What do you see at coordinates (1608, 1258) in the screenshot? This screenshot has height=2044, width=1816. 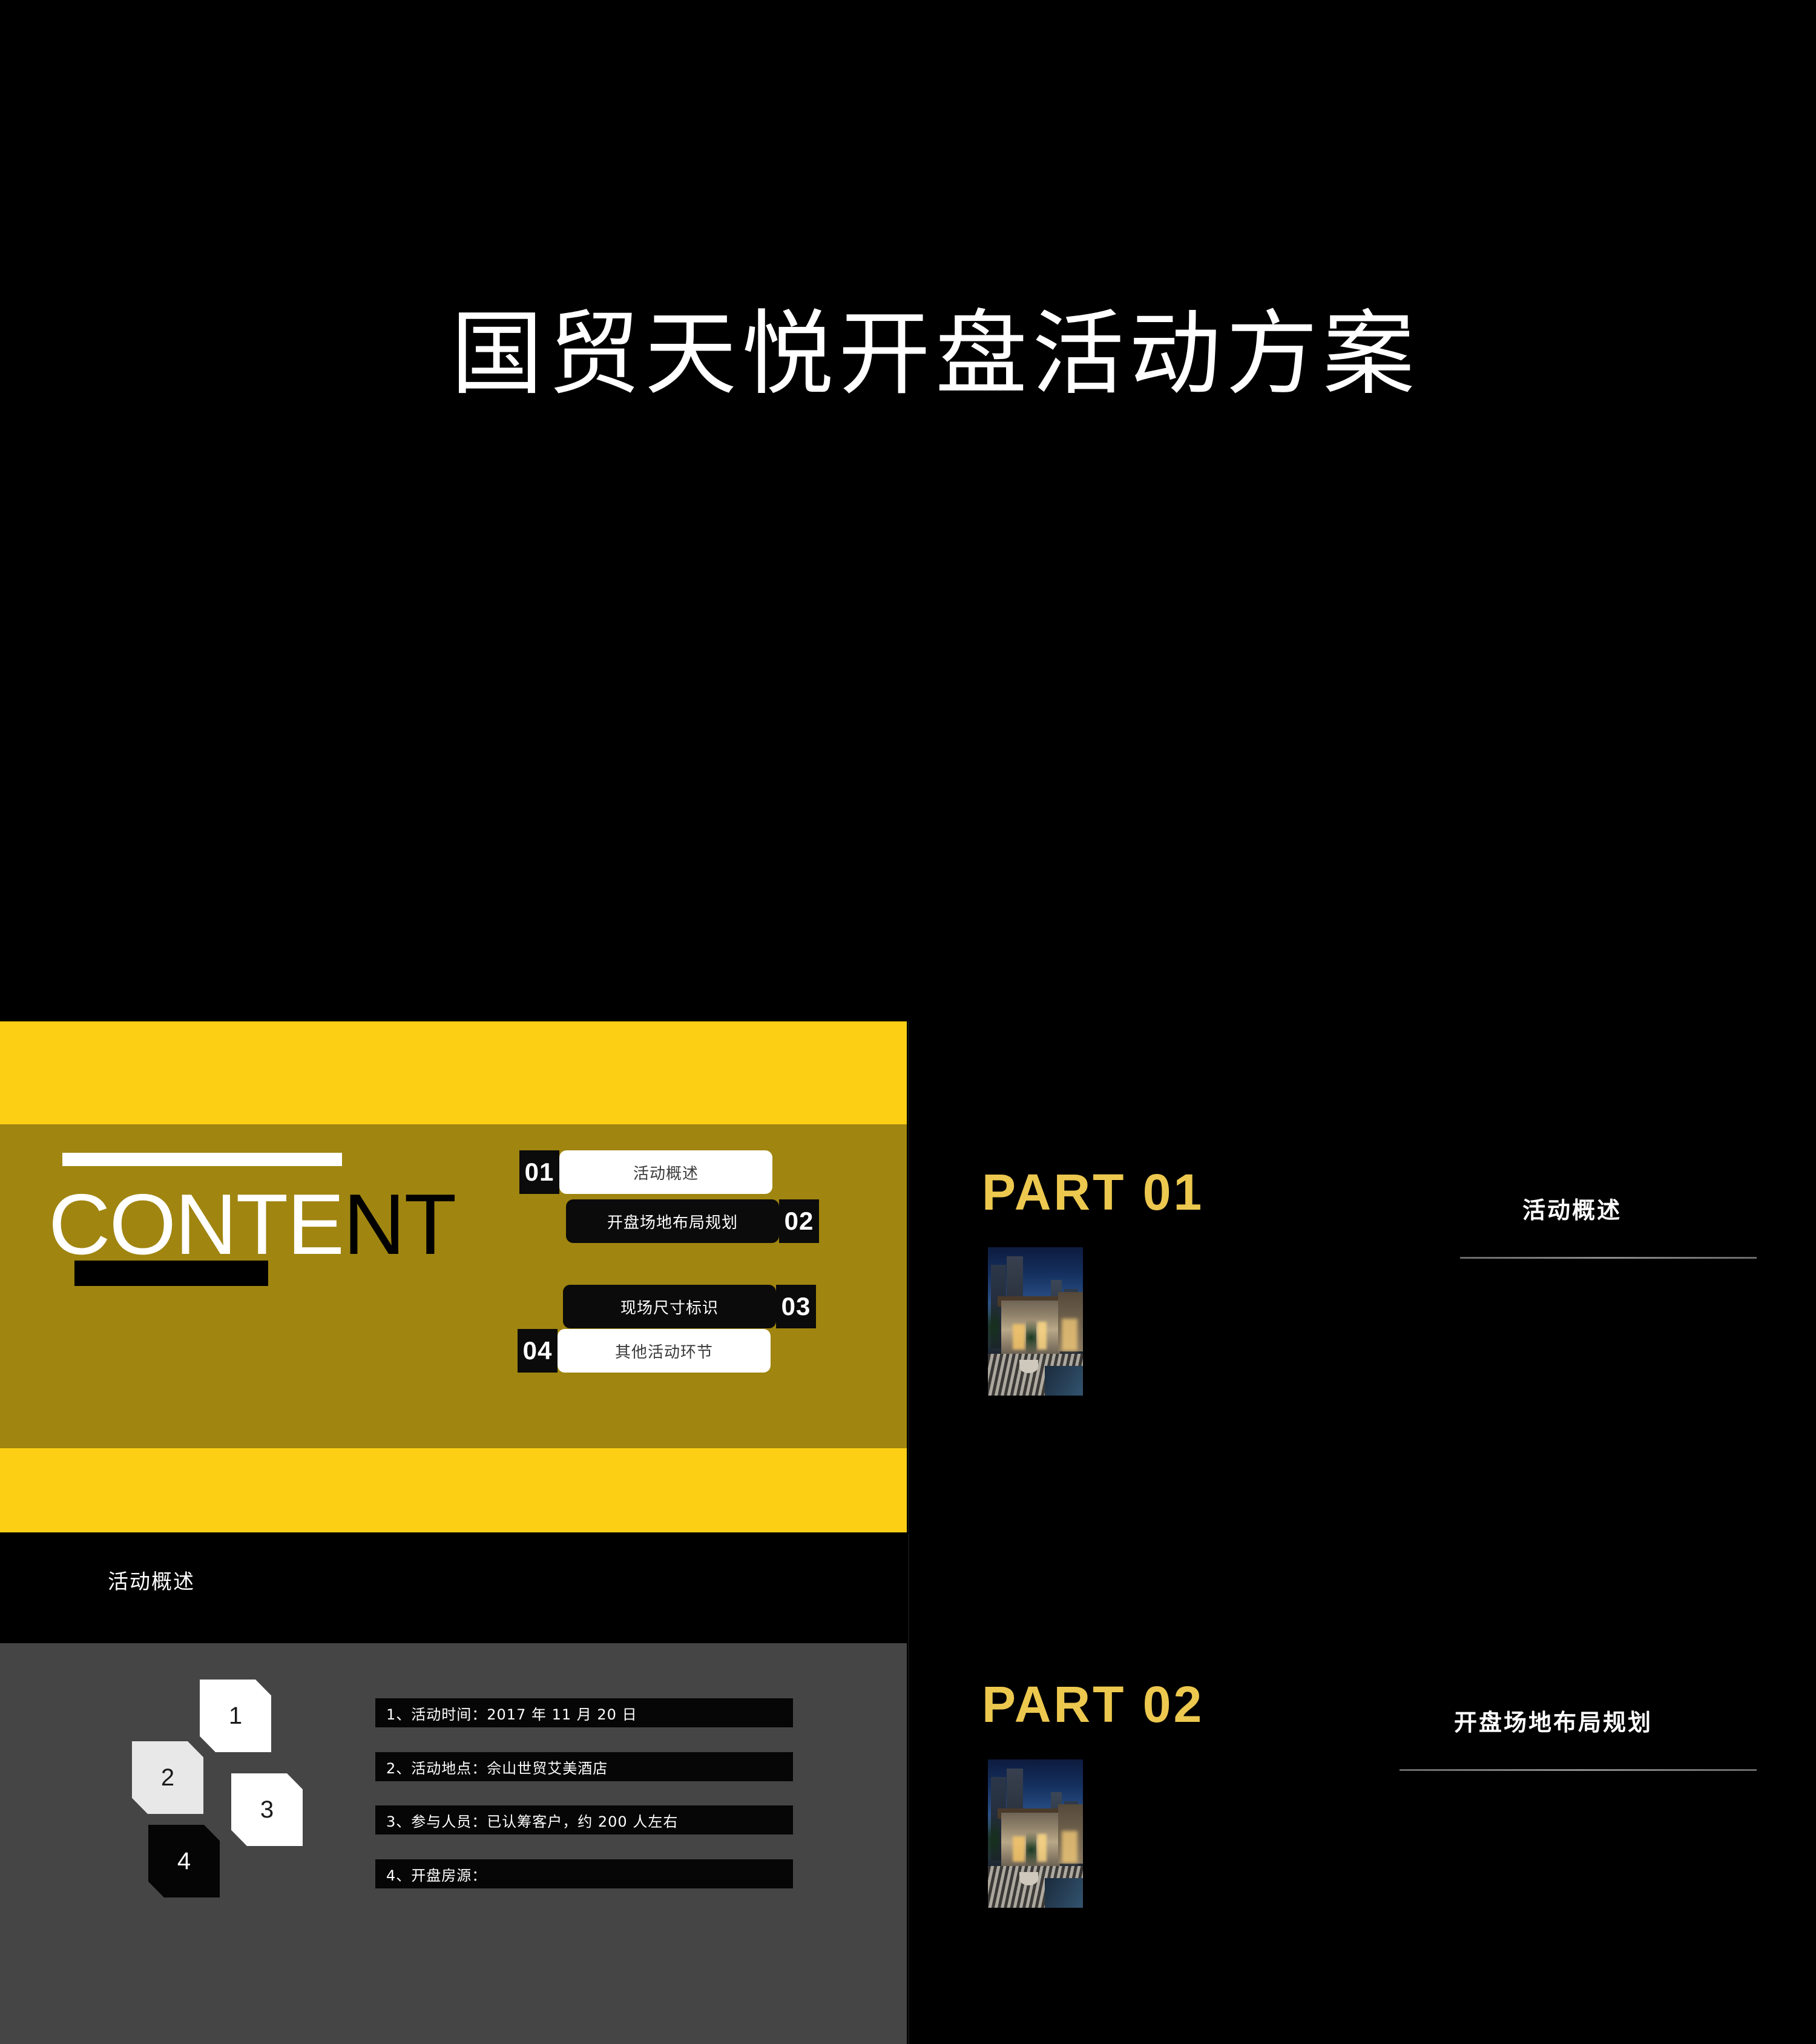 I see `part01-divider` at bounding box center [1608, 1258].